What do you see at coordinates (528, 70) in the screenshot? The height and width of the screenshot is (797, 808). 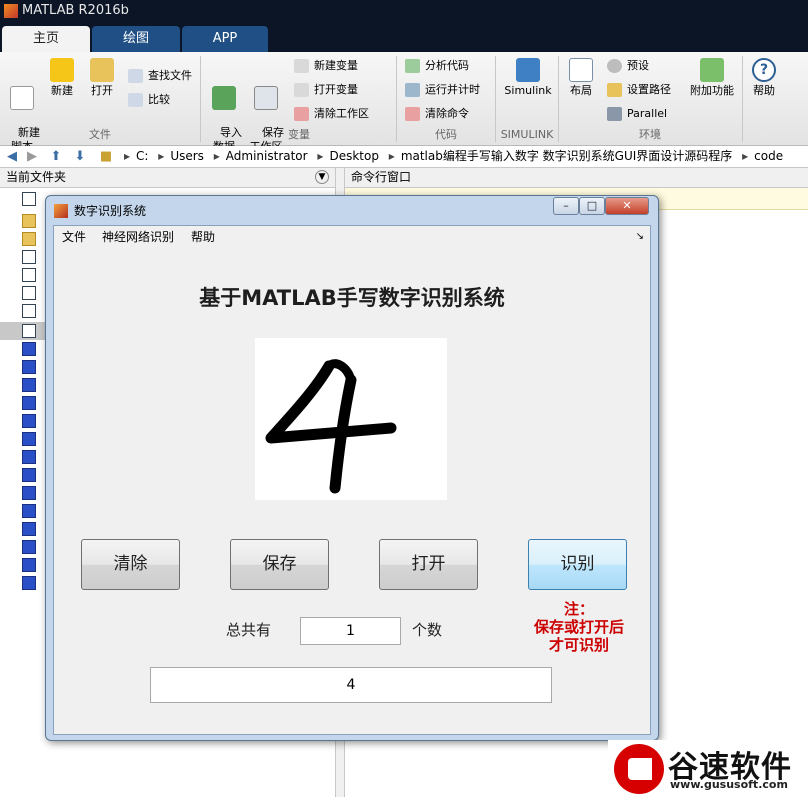 I see `simulink-icon` at bounding box center [528, 70].